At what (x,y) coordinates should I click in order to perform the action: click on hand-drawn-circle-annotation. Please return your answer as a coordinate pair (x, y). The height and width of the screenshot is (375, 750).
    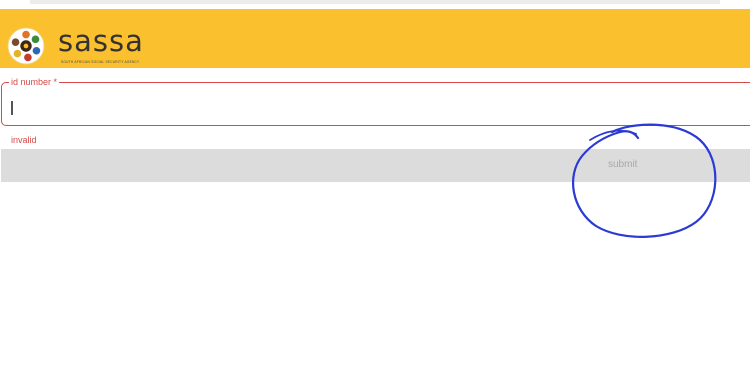
    Looking at the image, I should click on (644, 180).